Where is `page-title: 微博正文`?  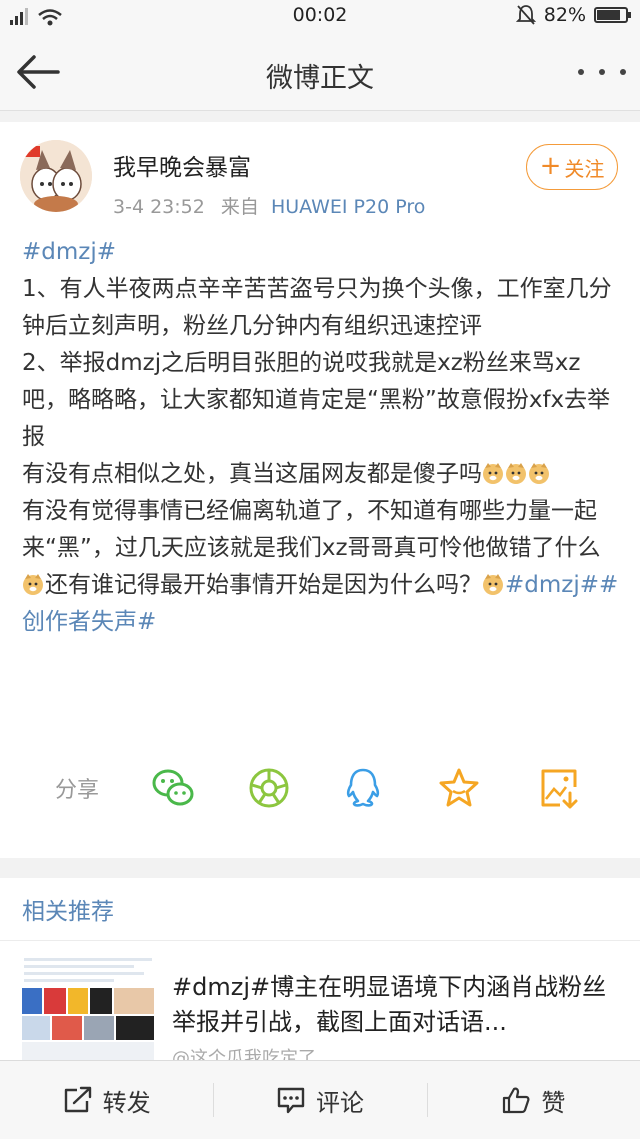
page-title: 微博正文 is located at coordinates (320, 78).